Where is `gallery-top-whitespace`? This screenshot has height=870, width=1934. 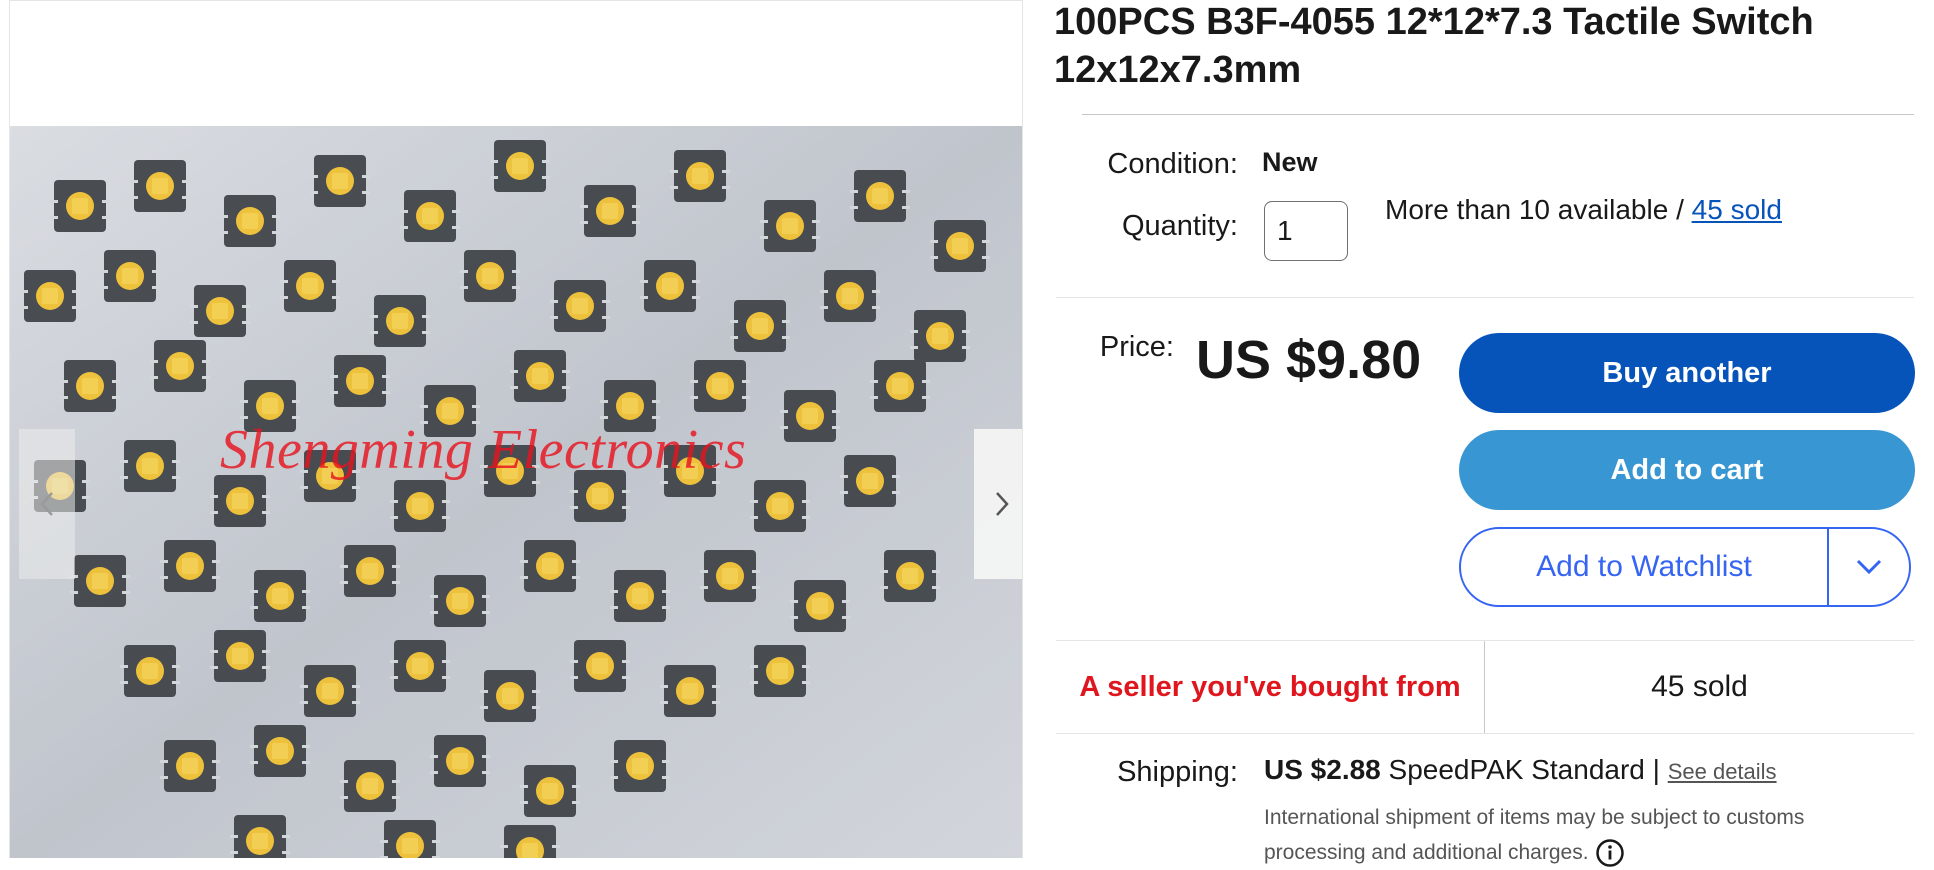
gallery-top-whitespace is located at coordinates (516, 63).